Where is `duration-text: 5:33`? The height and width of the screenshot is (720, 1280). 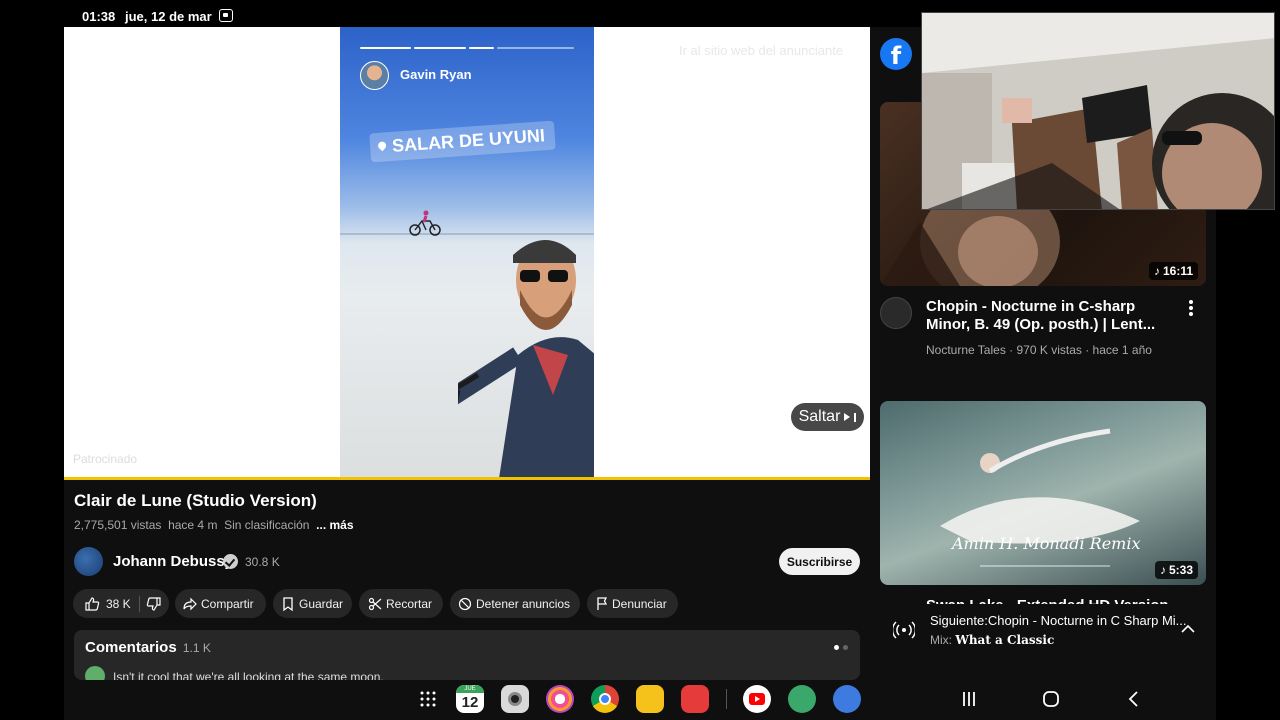 duration-text: 5:33 is located at coordinates (1180, 570).